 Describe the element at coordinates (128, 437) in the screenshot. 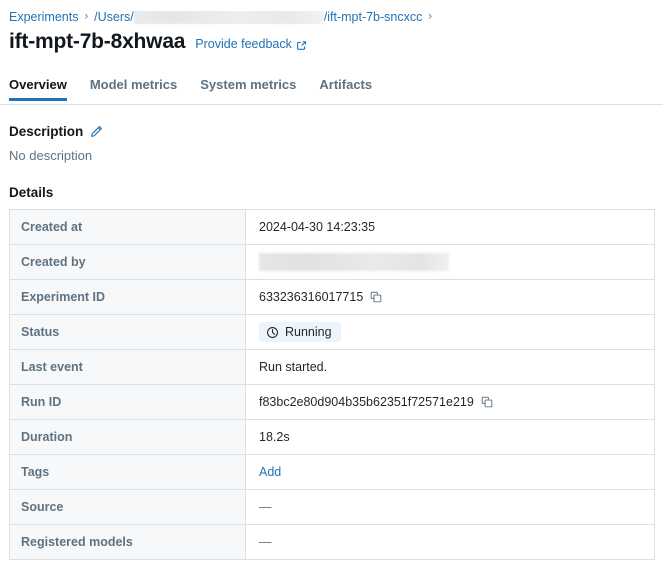

I see `row-label-duration: Duration` at that location.